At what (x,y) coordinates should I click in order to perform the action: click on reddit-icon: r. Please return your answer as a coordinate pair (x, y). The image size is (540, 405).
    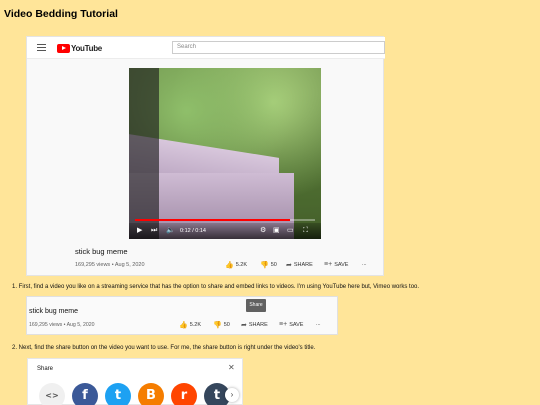
    Looking at the image, I should click on (184, 394).